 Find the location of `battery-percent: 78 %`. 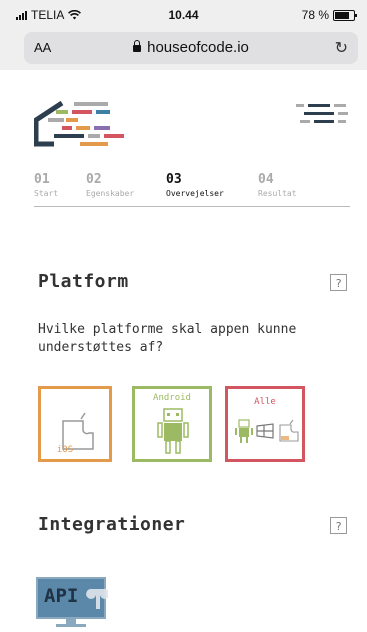

battery-percent: 78 % is located at coordinates (315, 15).